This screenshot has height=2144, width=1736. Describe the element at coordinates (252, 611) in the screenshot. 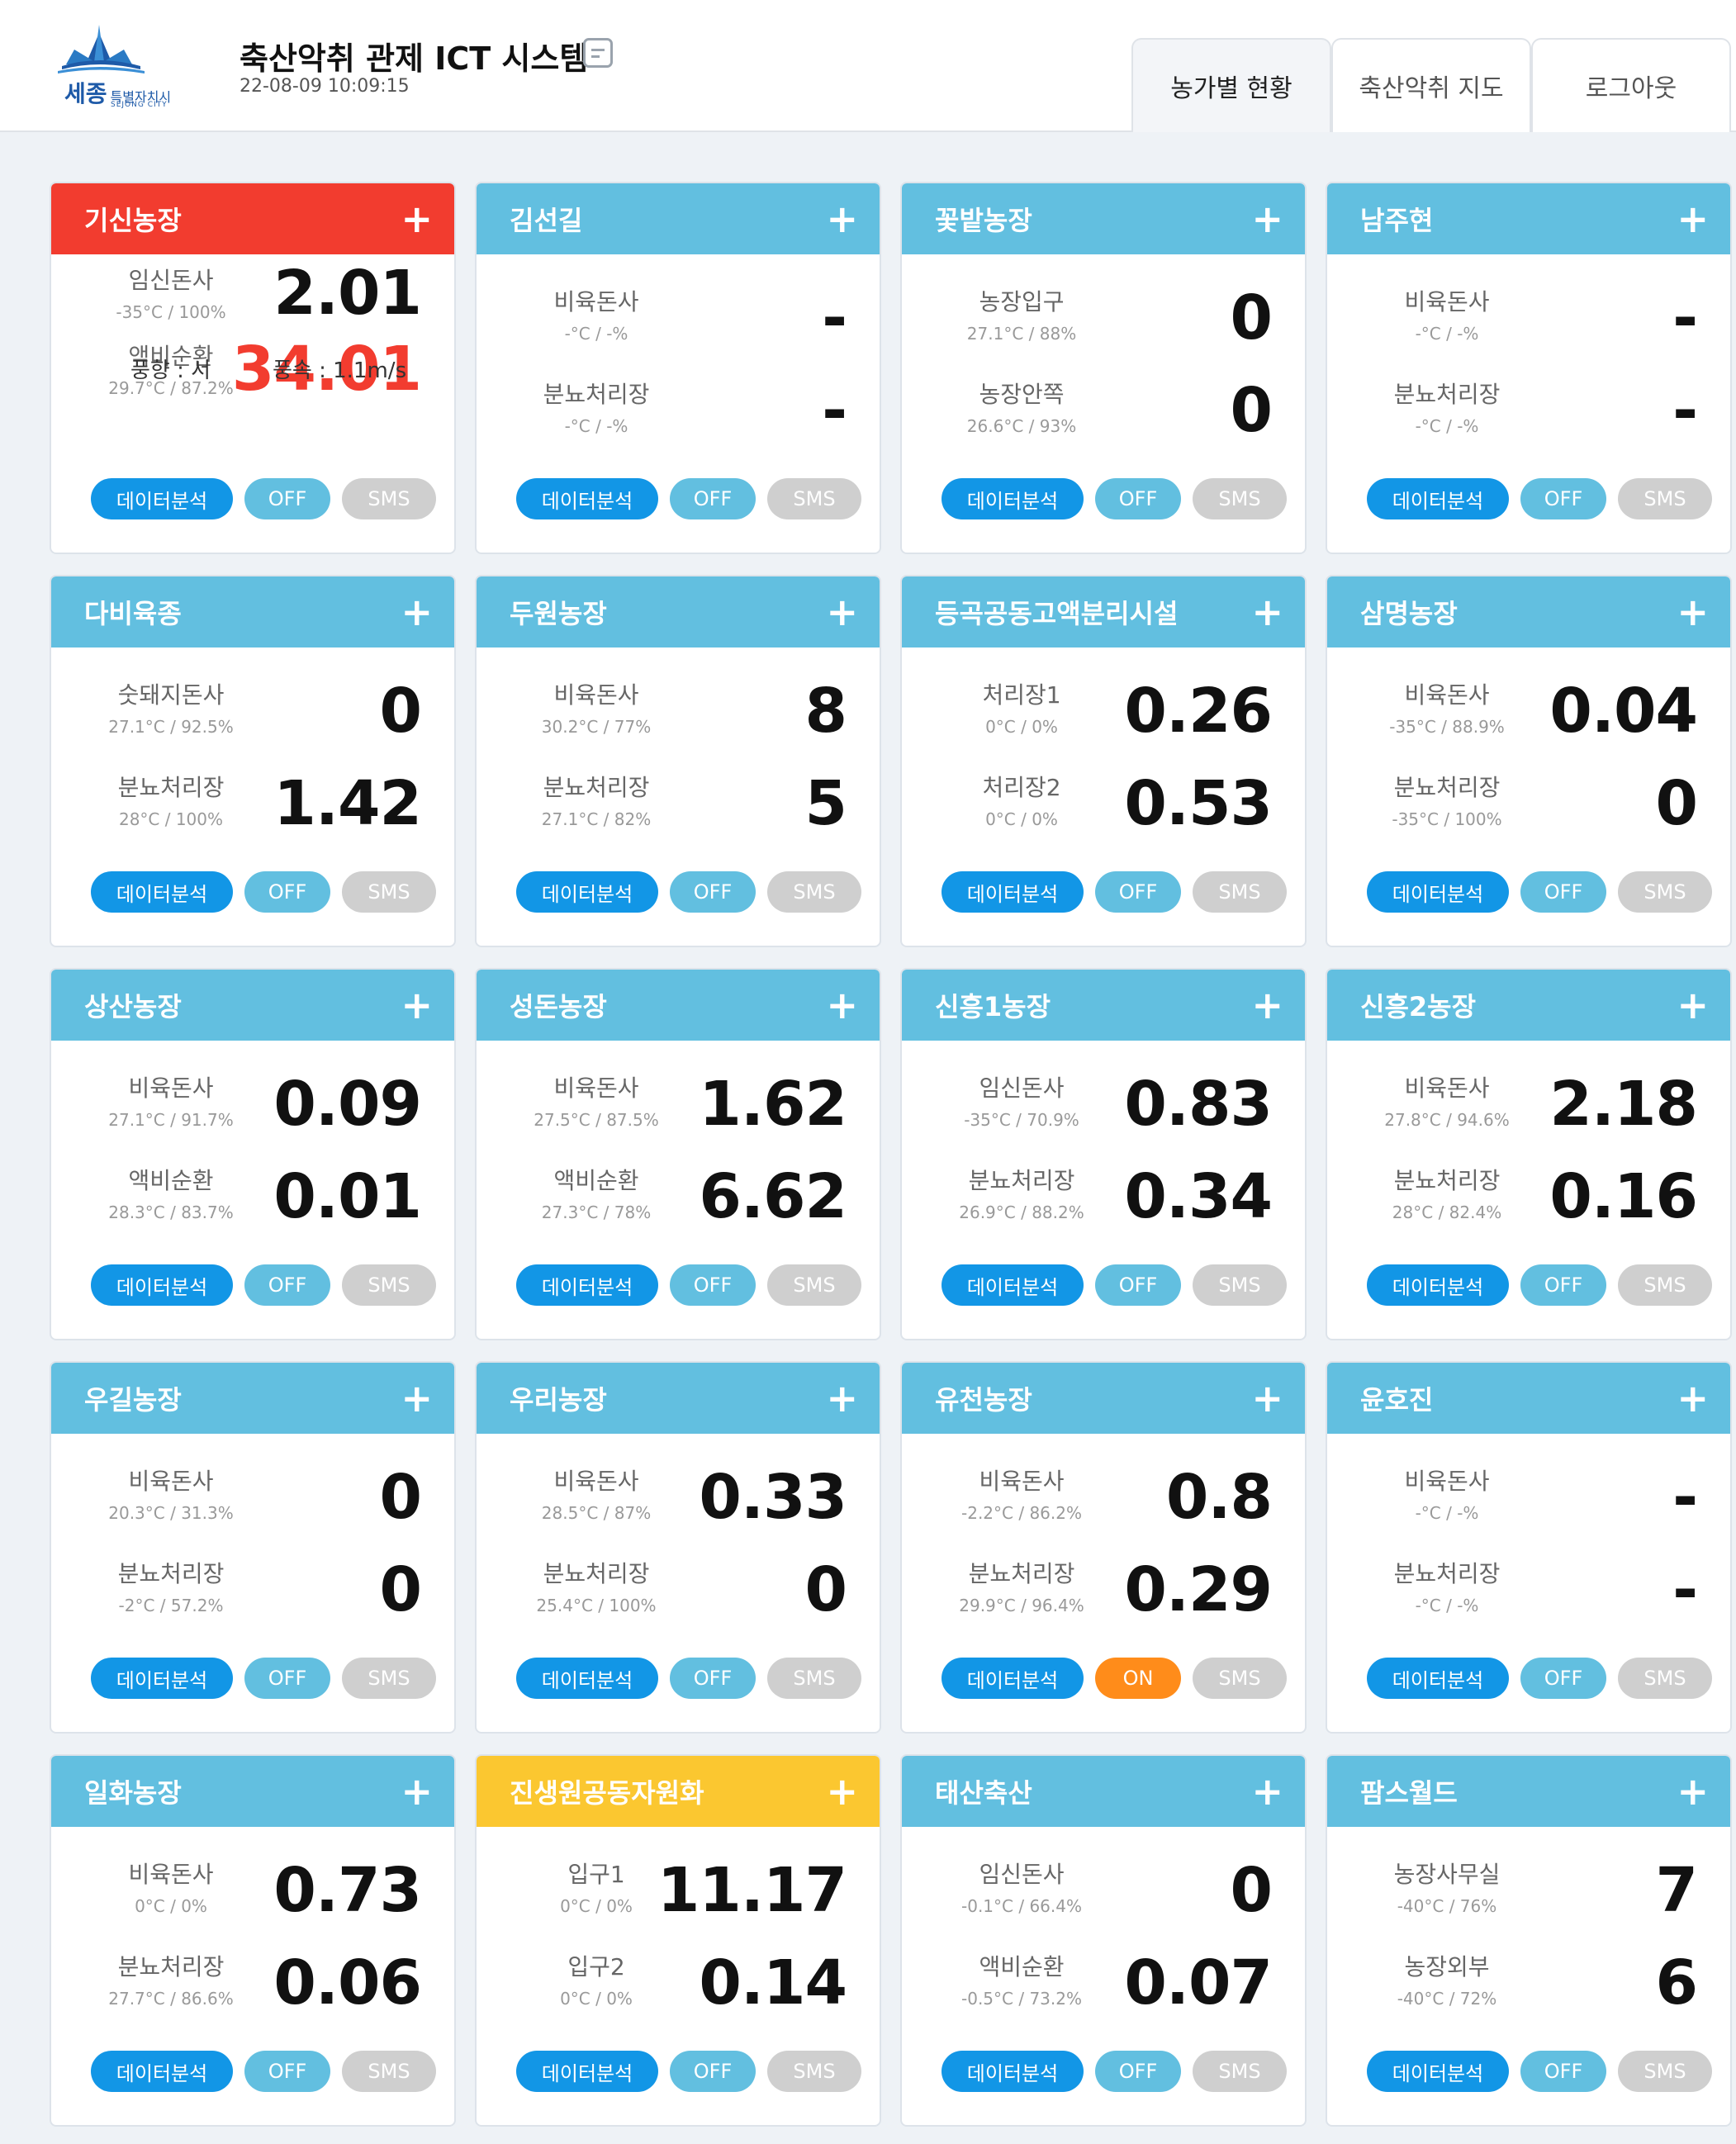

I see `farm-card-header: 다비육종 +` at that location.